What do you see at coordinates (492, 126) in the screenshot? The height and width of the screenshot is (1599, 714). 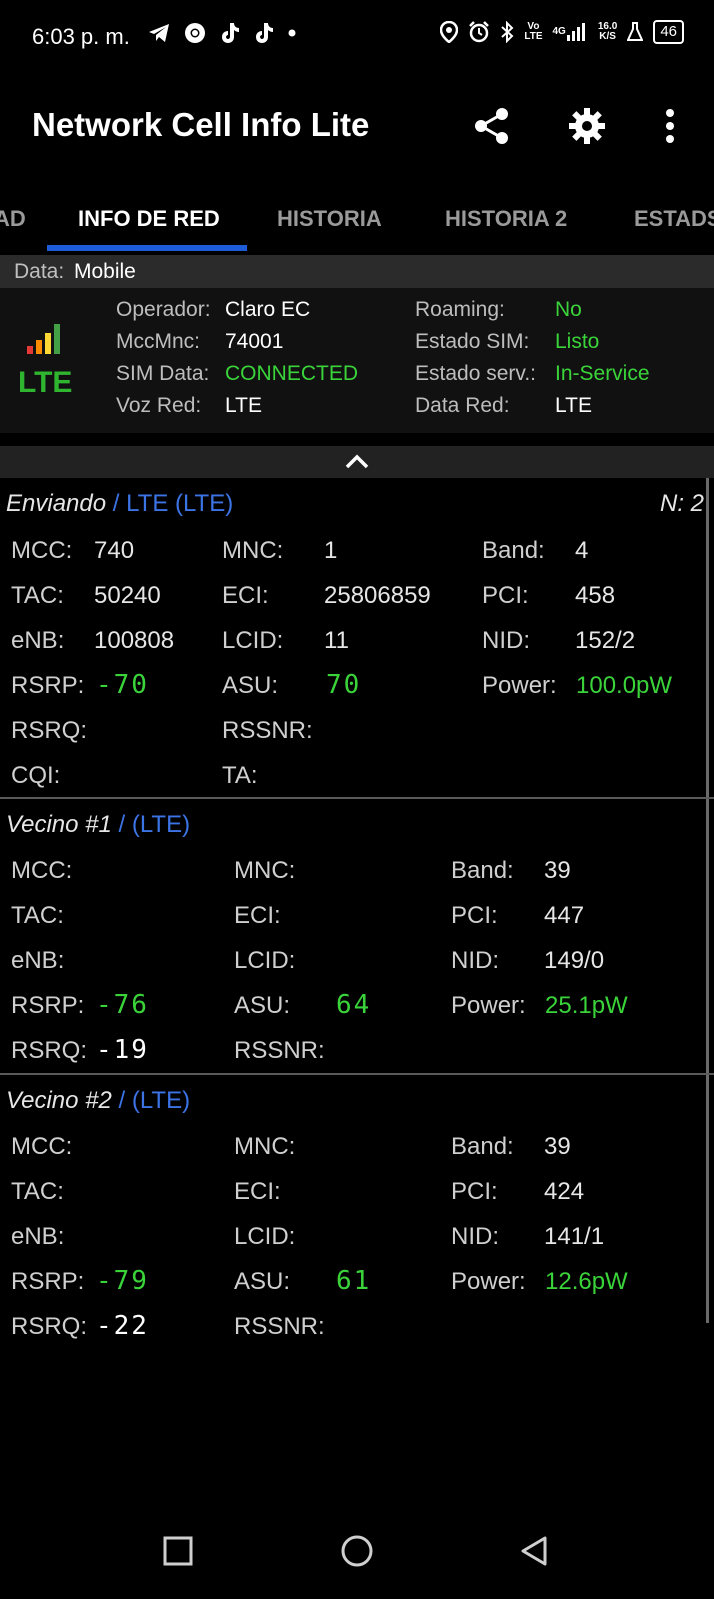 I see `share-button` at bounding box center [492, 126].